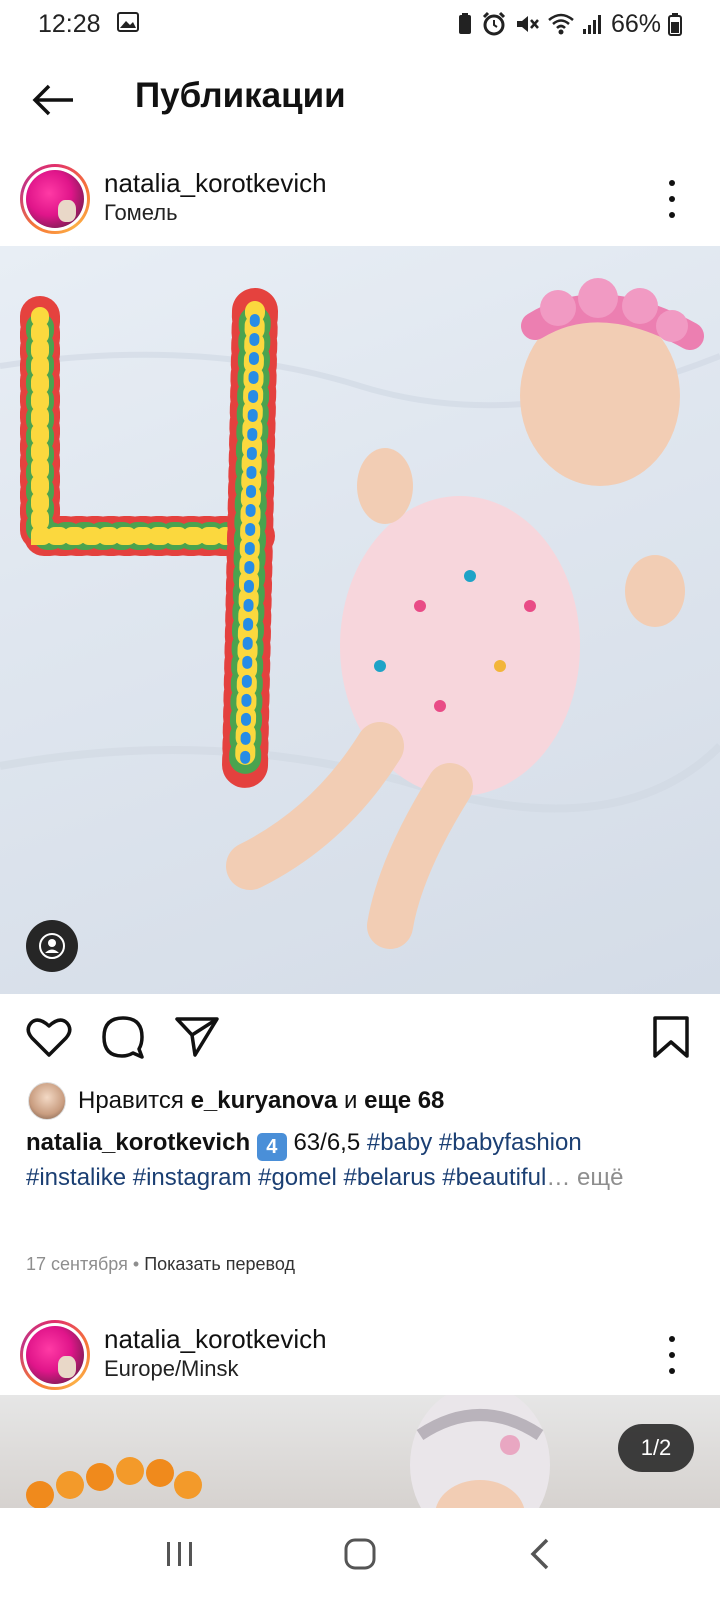 The height and width of the screenshot is (1600, 720). What do you see at coordinates (264, 1100) in the screenshot?
I see `liker-username: e_kuryanova` at bounding box center [264, 1100].